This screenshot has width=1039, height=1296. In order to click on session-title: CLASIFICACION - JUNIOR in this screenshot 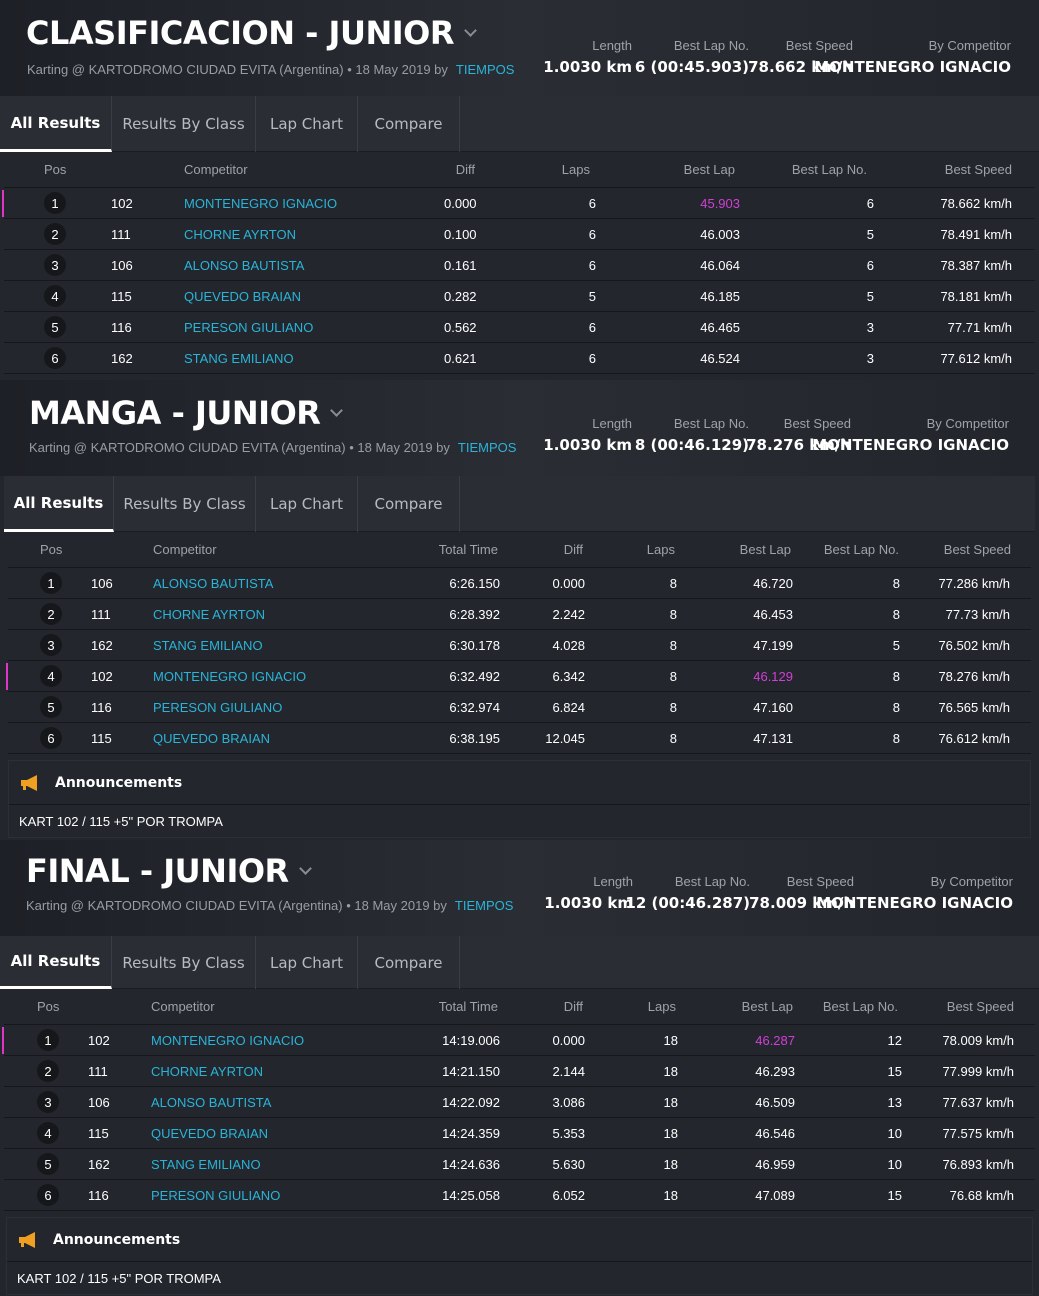, I will do `click(251, 33)`.